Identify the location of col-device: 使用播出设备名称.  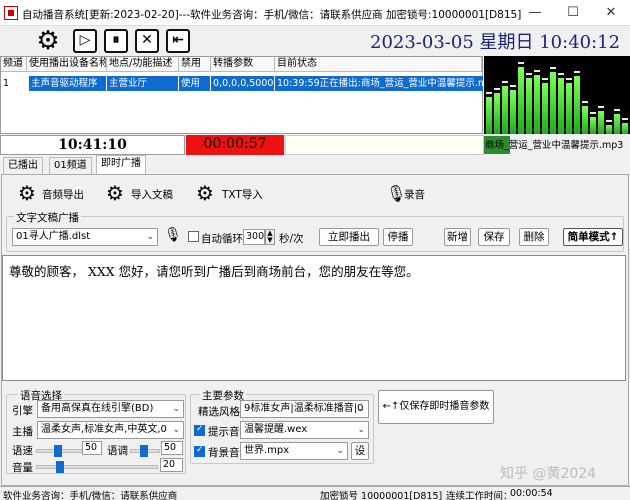
(67, 64).